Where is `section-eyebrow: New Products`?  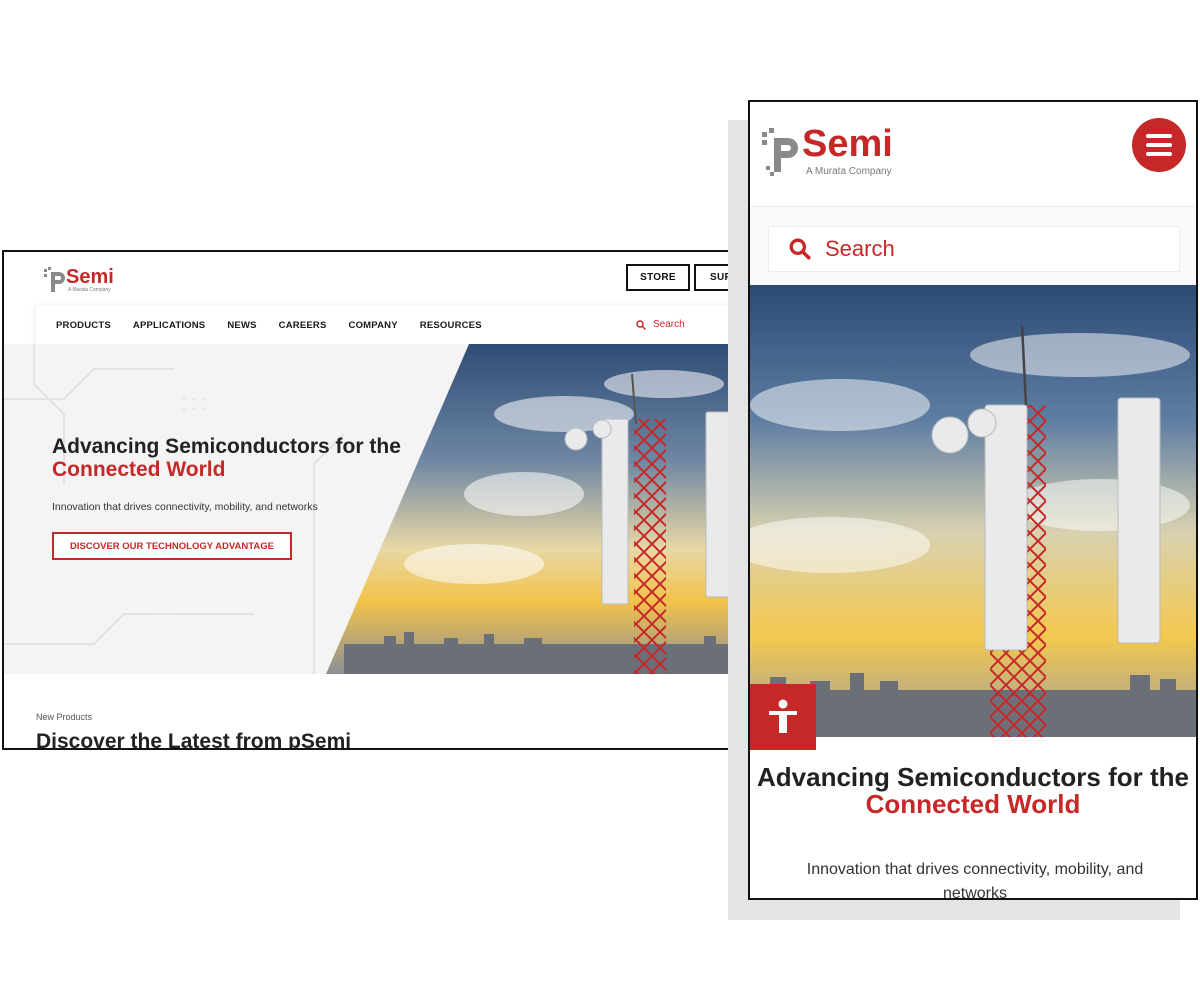
section-eyebrow: New Products is located at coordinates (64, 717).